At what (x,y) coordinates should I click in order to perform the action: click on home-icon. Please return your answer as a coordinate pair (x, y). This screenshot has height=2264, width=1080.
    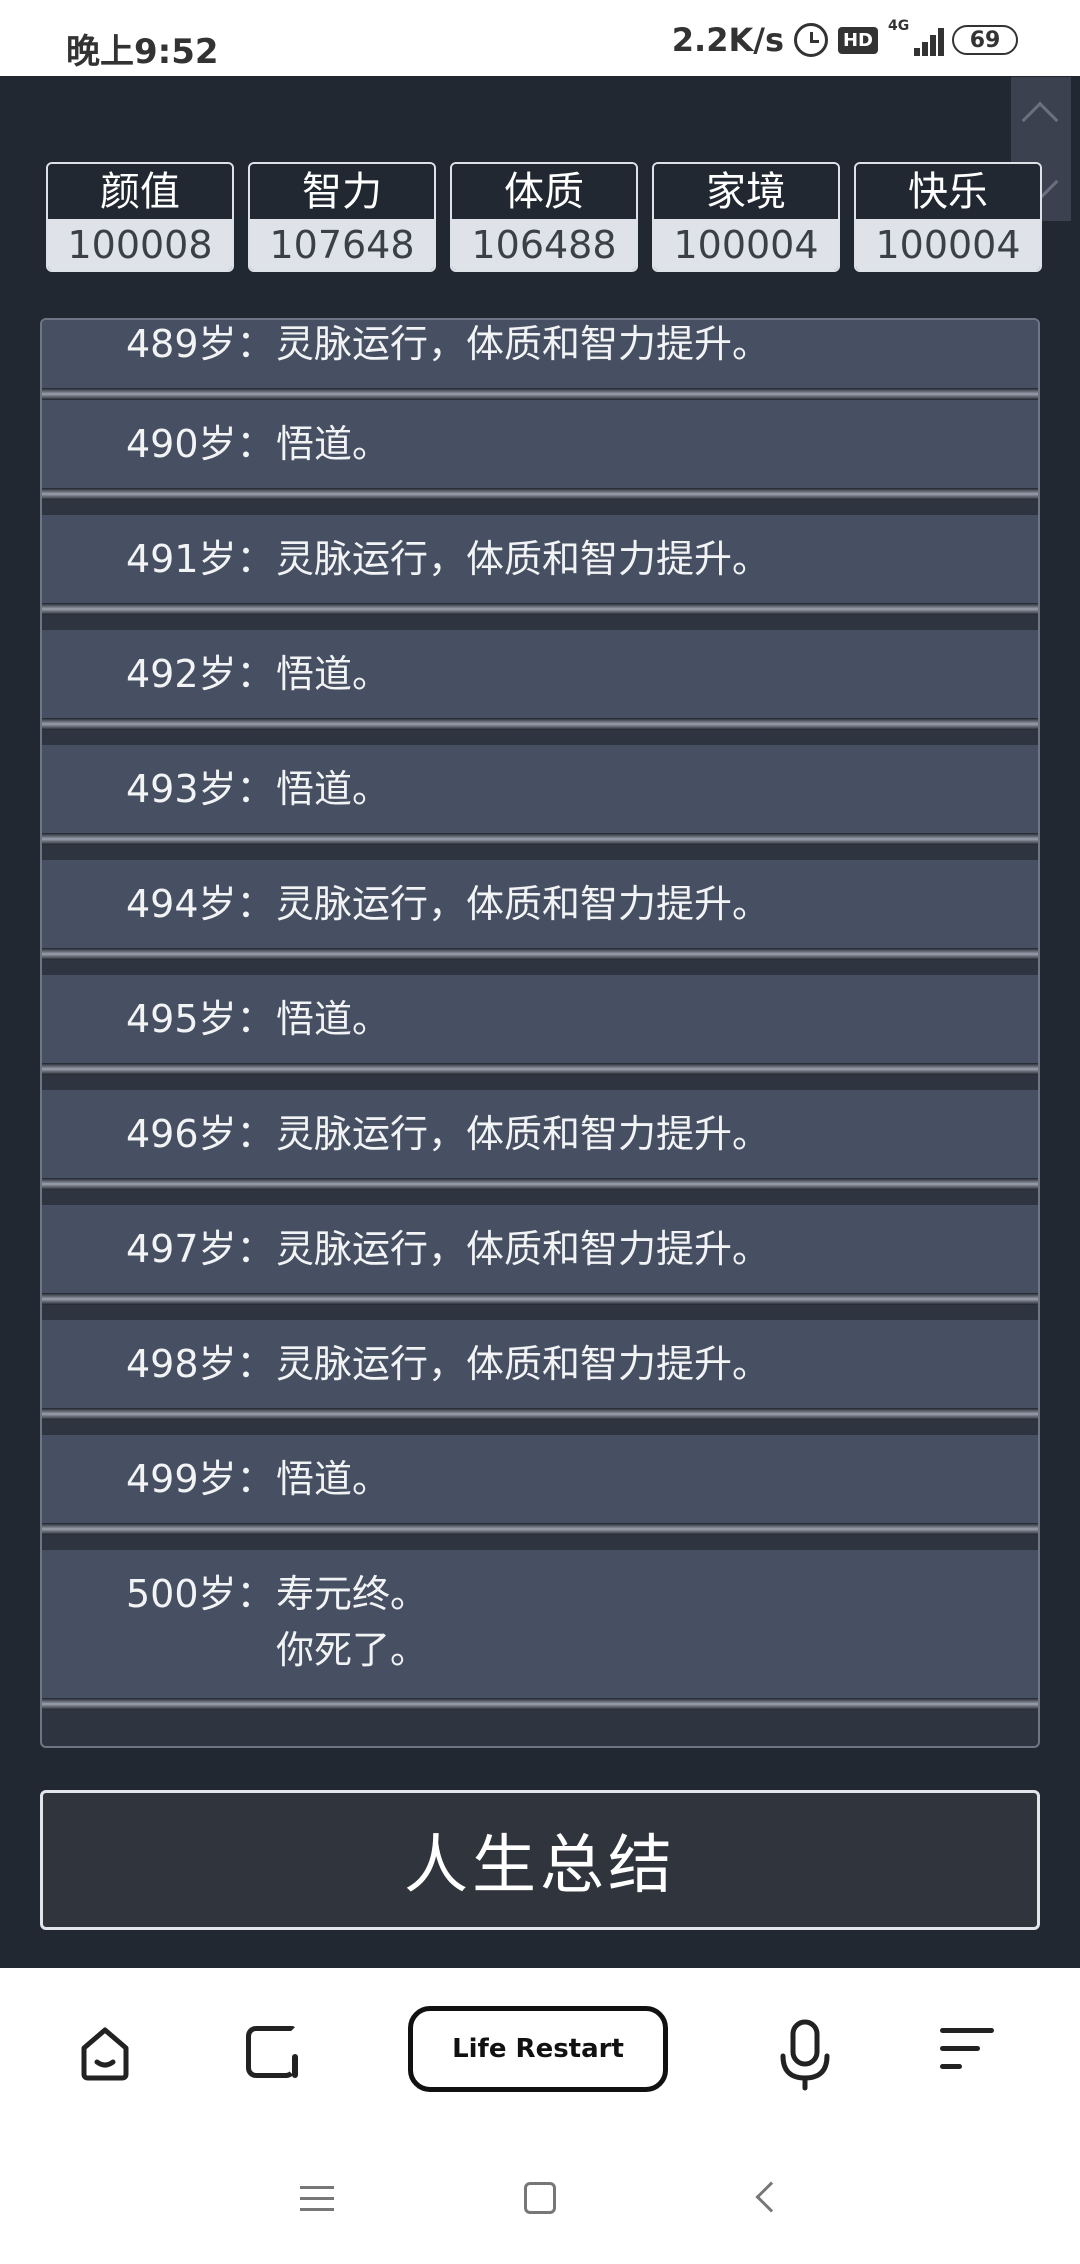
    Looking at the image, I should click on (105, 2054).